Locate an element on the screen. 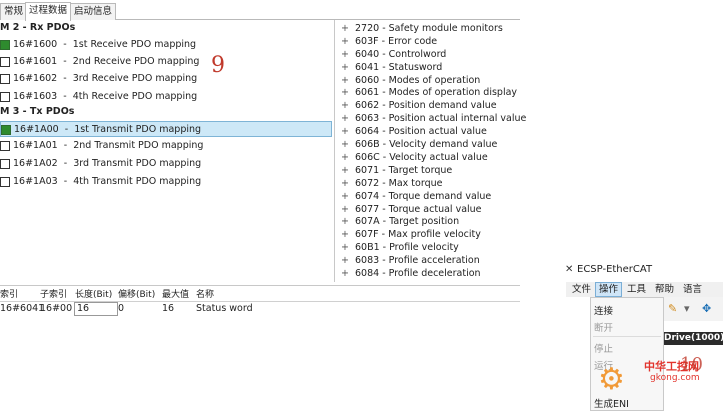 The height and width of the screenshot is (411, 723). pdo-row-selected: 16#1A00 - 1st Transmit PDO mapping is located at coordinates (166, 129).